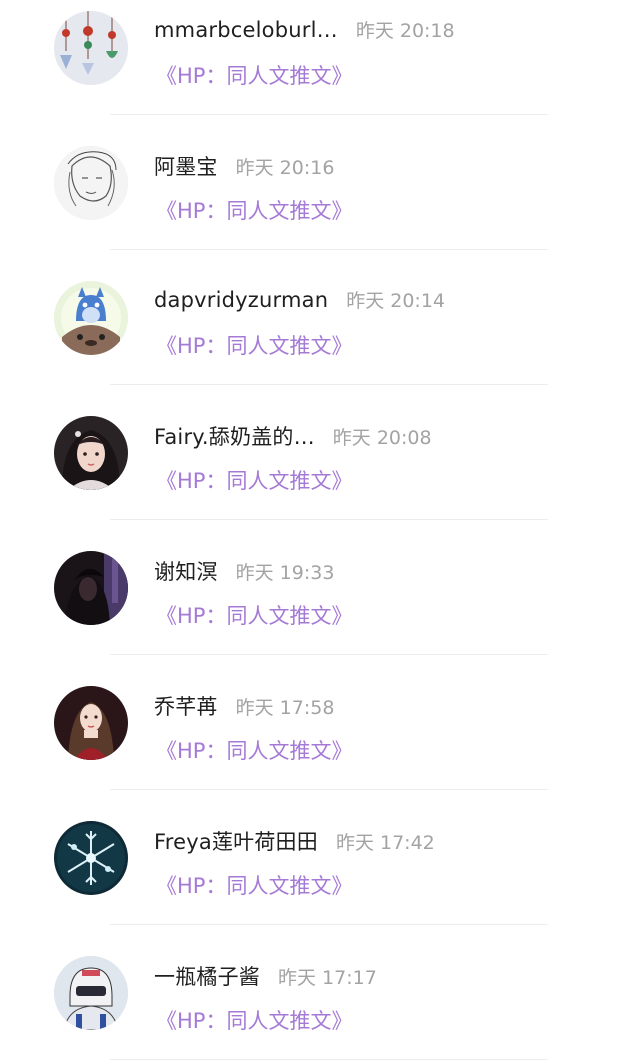 This screenshot has width=640, height=1060. Describe the element at coordinates (320, 182) in the screenshot. I see `comment-item: 阿墨宝 昨天 20:16 《HP：同人文推文》` at that location.